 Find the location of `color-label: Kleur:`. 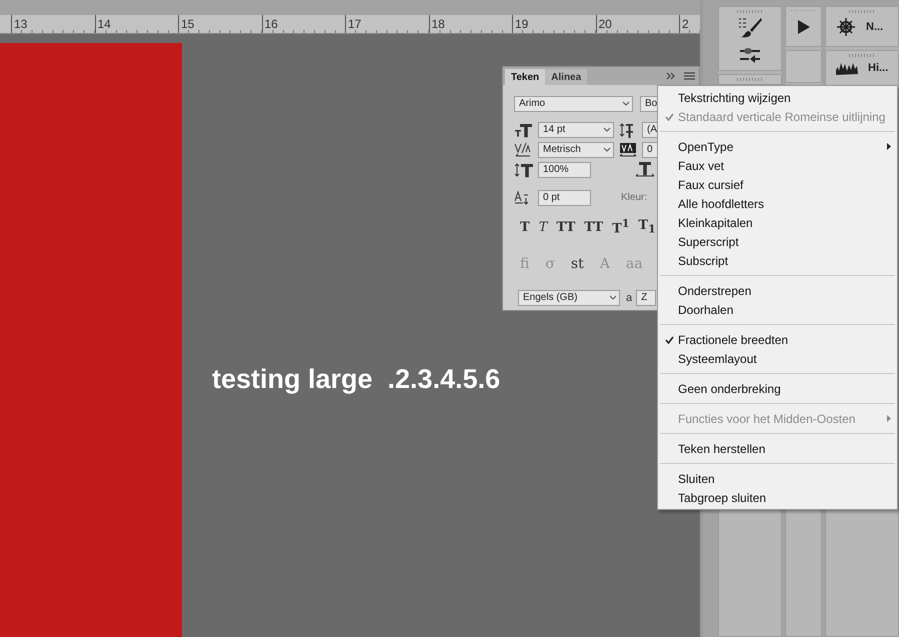

color-label: Kleur: is located at coordinates (634, 197).